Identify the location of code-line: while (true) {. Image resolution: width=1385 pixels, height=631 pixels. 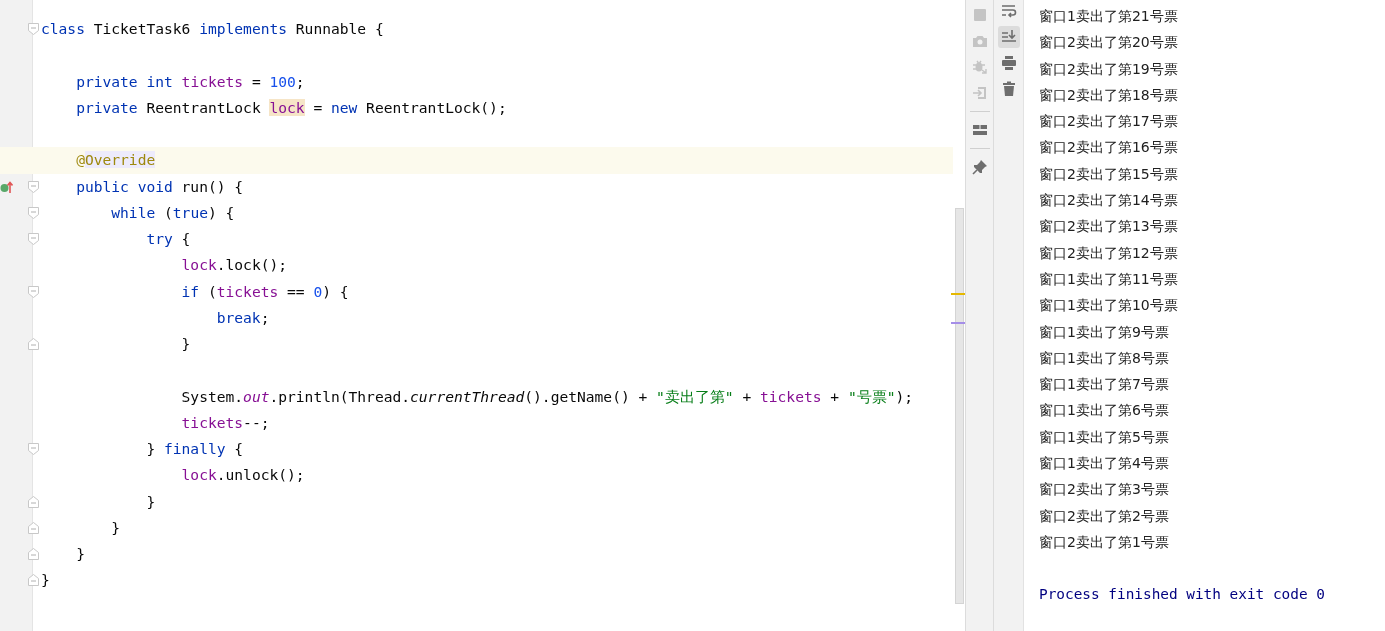
(172, 212).